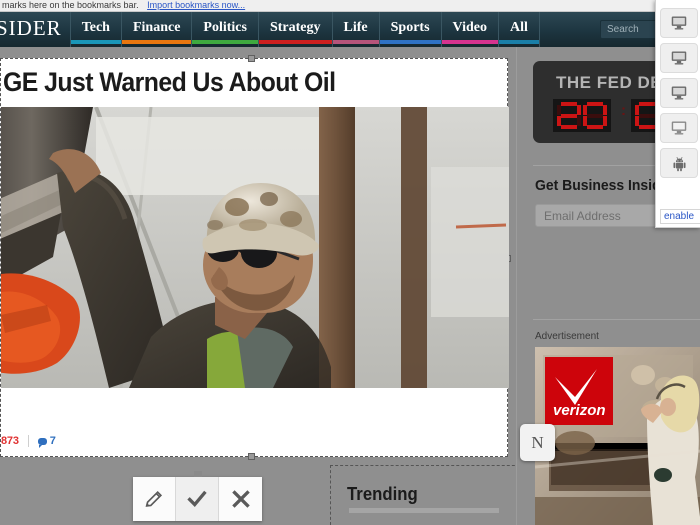 The image size is (700, 525). Describe the element at coordinates (424, 510) in the screenshot. I see `trending-placeholder-bar` at that location.